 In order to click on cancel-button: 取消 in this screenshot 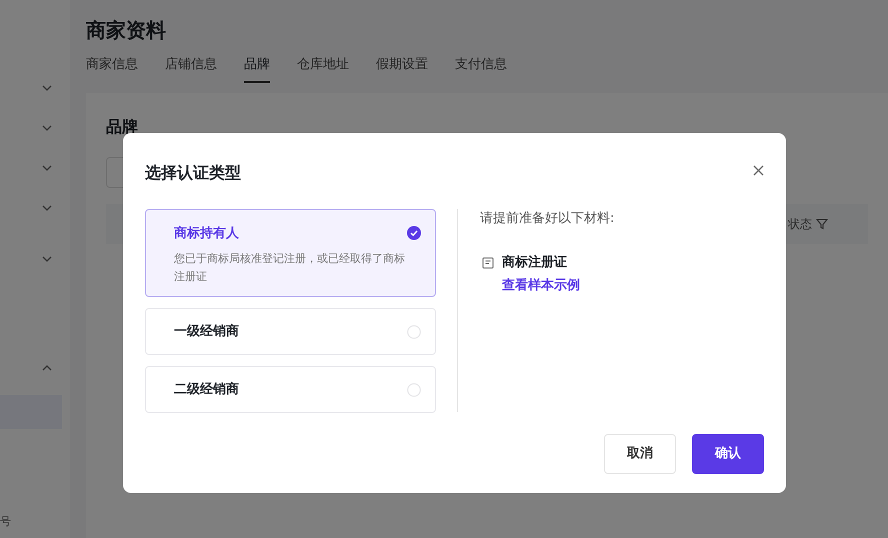, I will do `click(640, 454)`.